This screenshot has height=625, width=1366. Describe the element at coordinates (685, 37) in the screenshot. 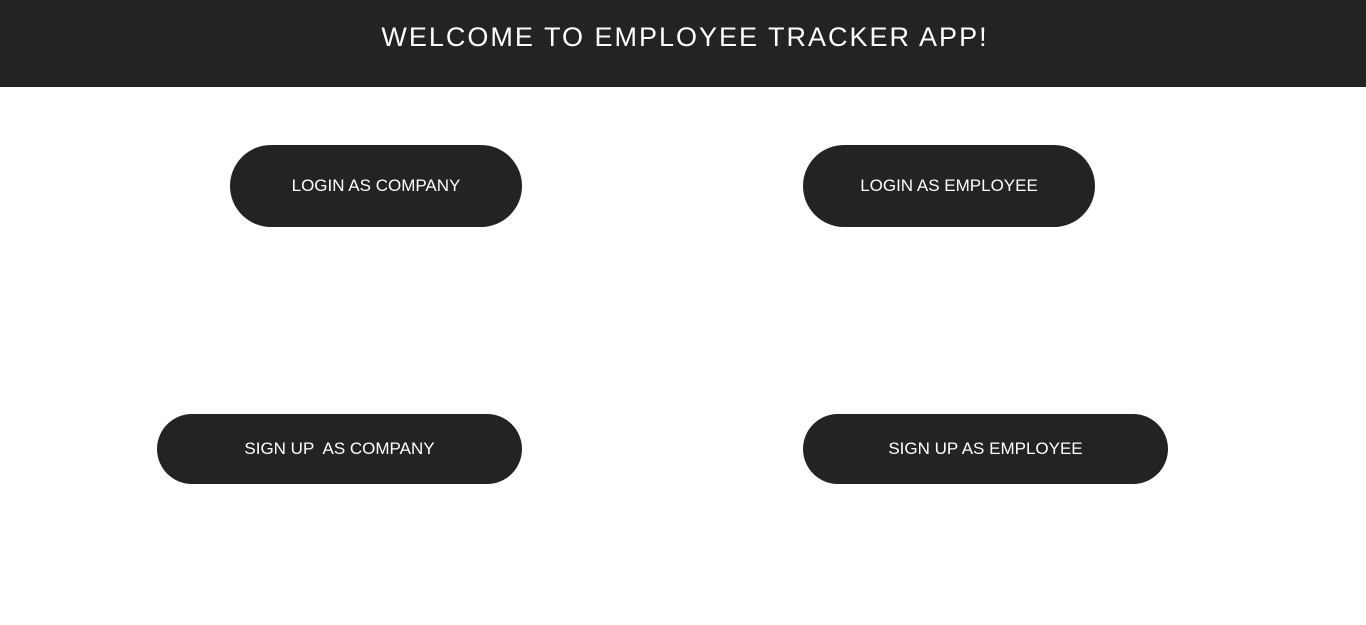

I see `page-title: WELCOME TO EMPLOYEE TRACKER APP!` at that location.